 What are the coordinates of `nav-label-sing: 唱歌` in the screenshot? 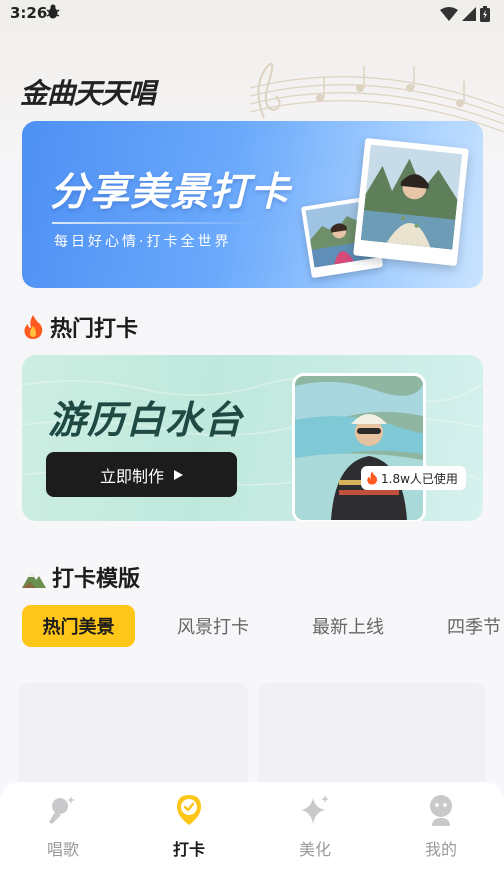 It's located at (62, 849).